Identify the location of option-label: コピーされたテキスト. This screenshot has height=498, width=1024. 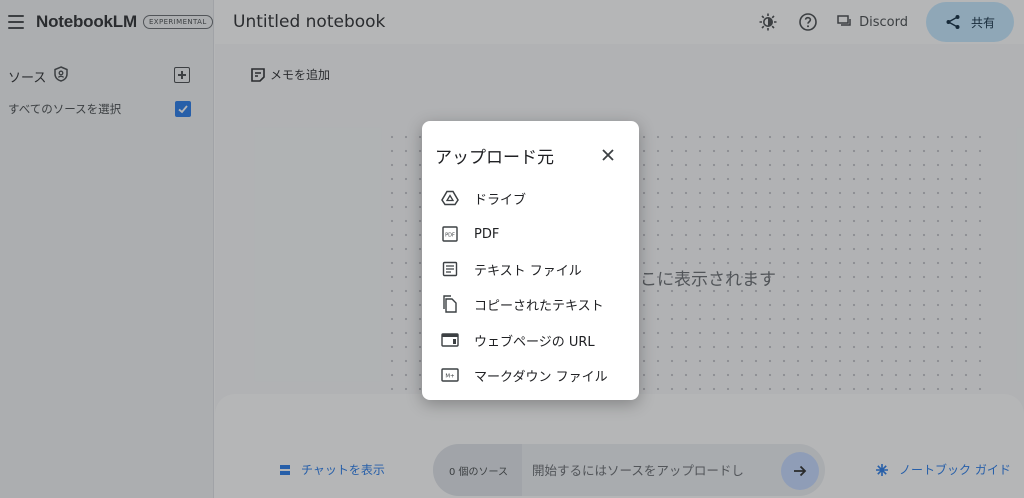
(539, 306).